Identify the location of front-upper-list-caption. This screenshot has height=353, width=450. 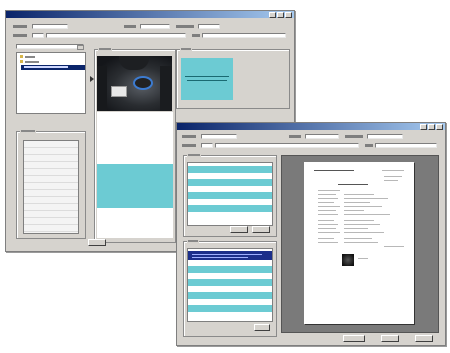
(194, 155).